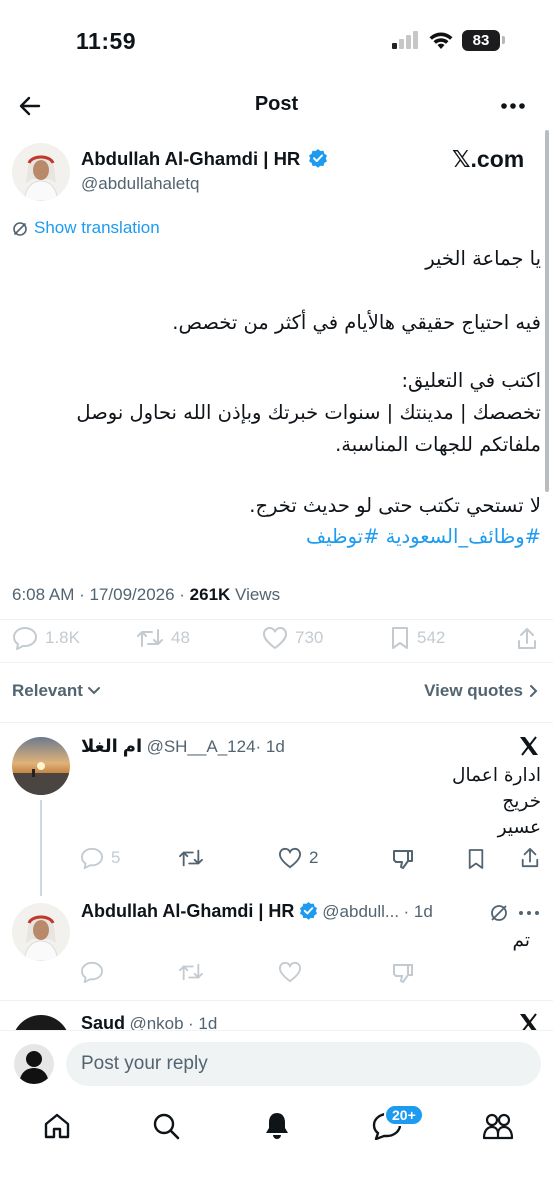 This screenshot has height=1200, width=553. What do you see at coordinates (534, 691) in the screenshot?
I see `chevron-right-icon` at bounding box center [534, 691].